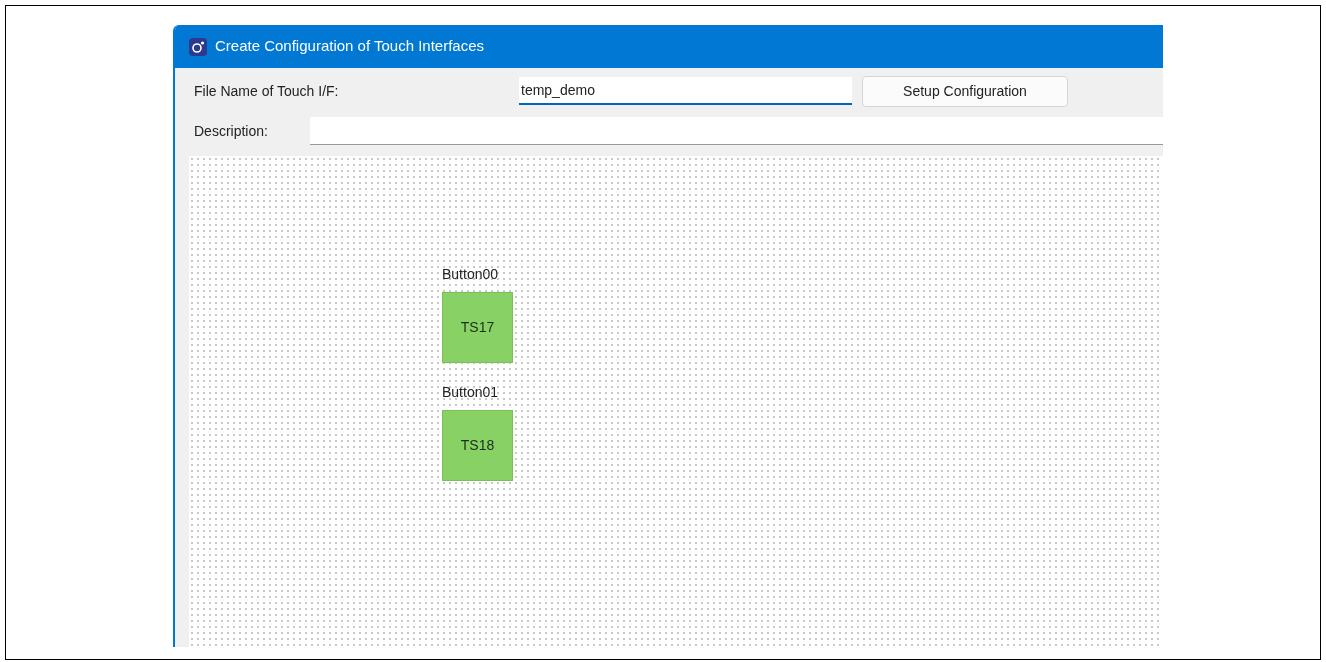  I want to click on touch-button-element: TS17, so click(477, 327).